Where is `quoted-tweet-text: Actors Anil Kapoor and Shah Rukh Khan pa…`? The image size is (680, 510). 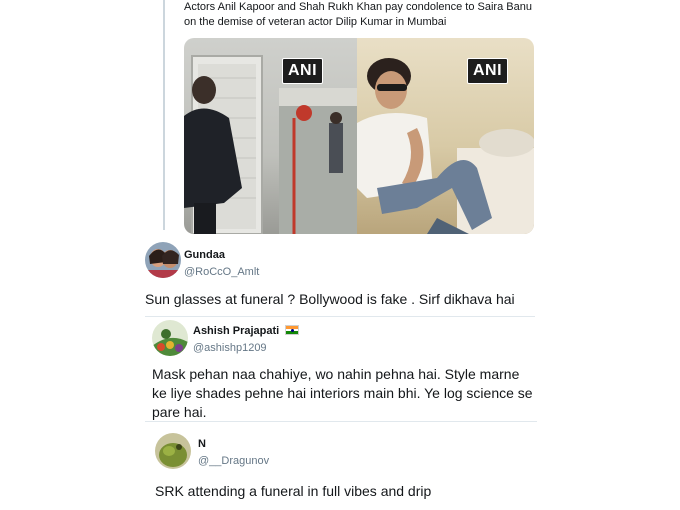 quoted-tweet-text: Actors Anil Kapoor and Shah Rukh Khan pa… is located at coordinates (358, 14).